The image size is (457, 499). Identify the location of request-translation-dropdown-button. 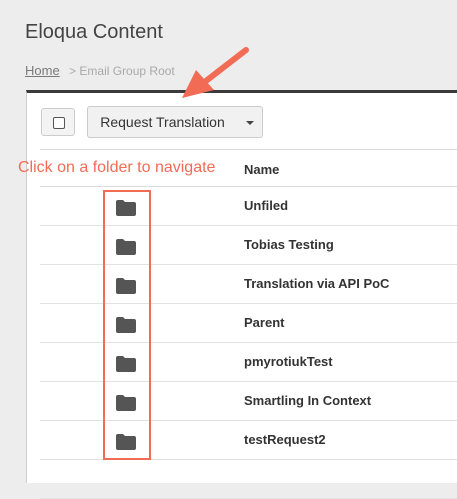
(250, 122).